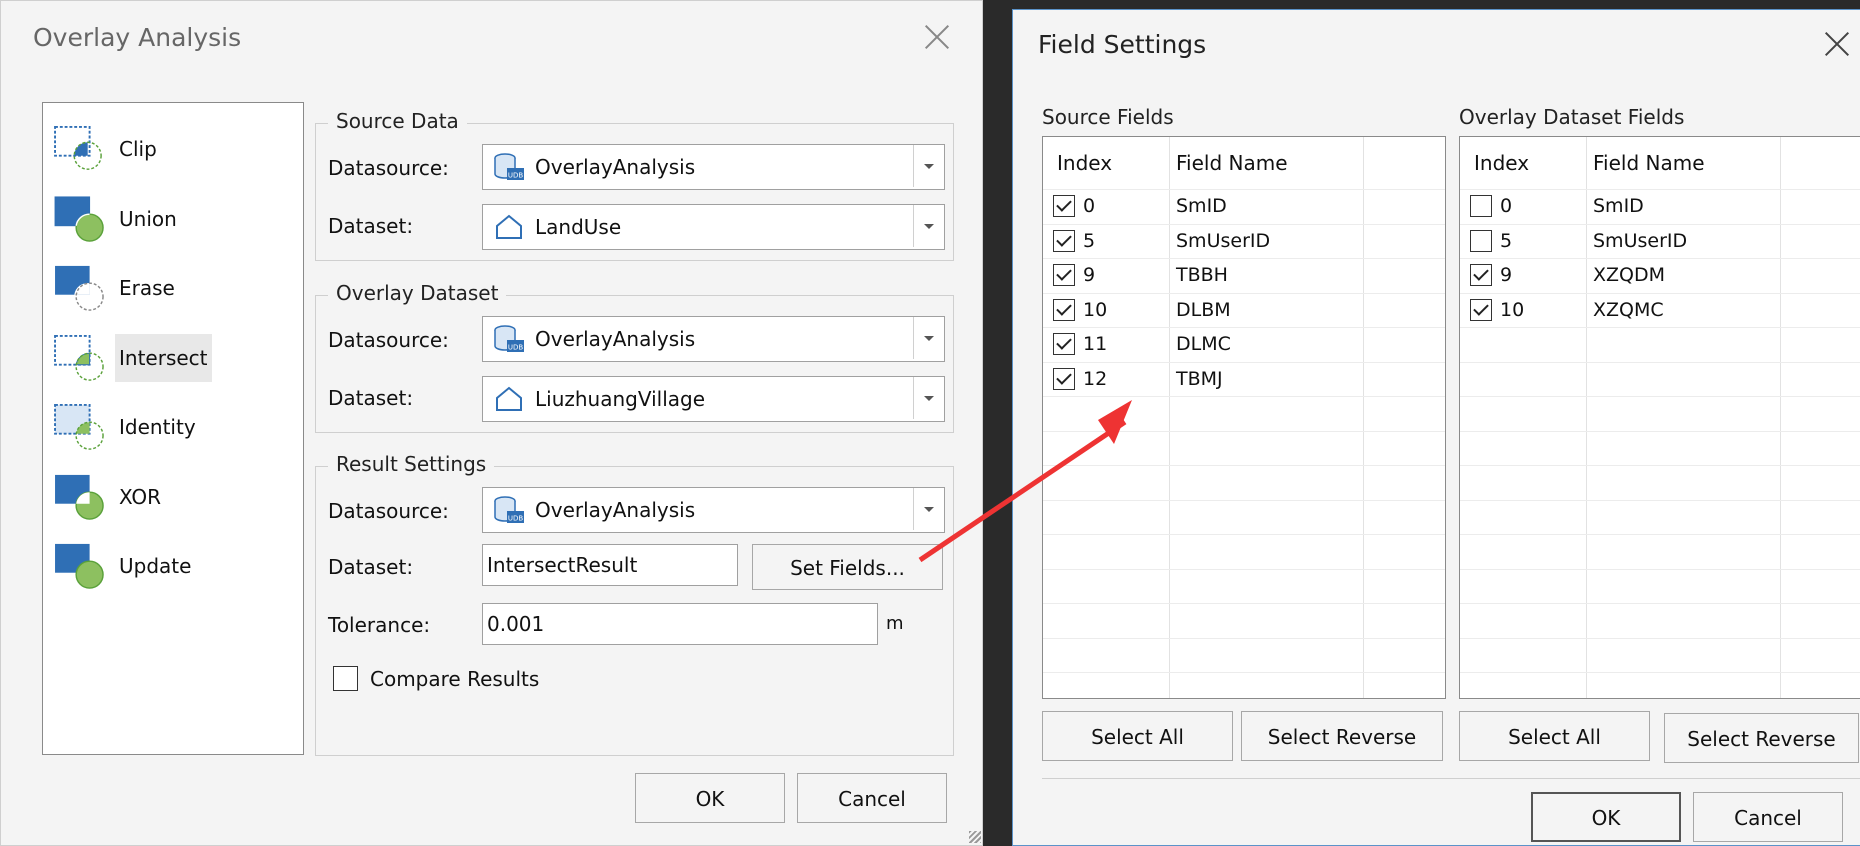  I want to click on tool-item-update: Update, so click(169, 564).